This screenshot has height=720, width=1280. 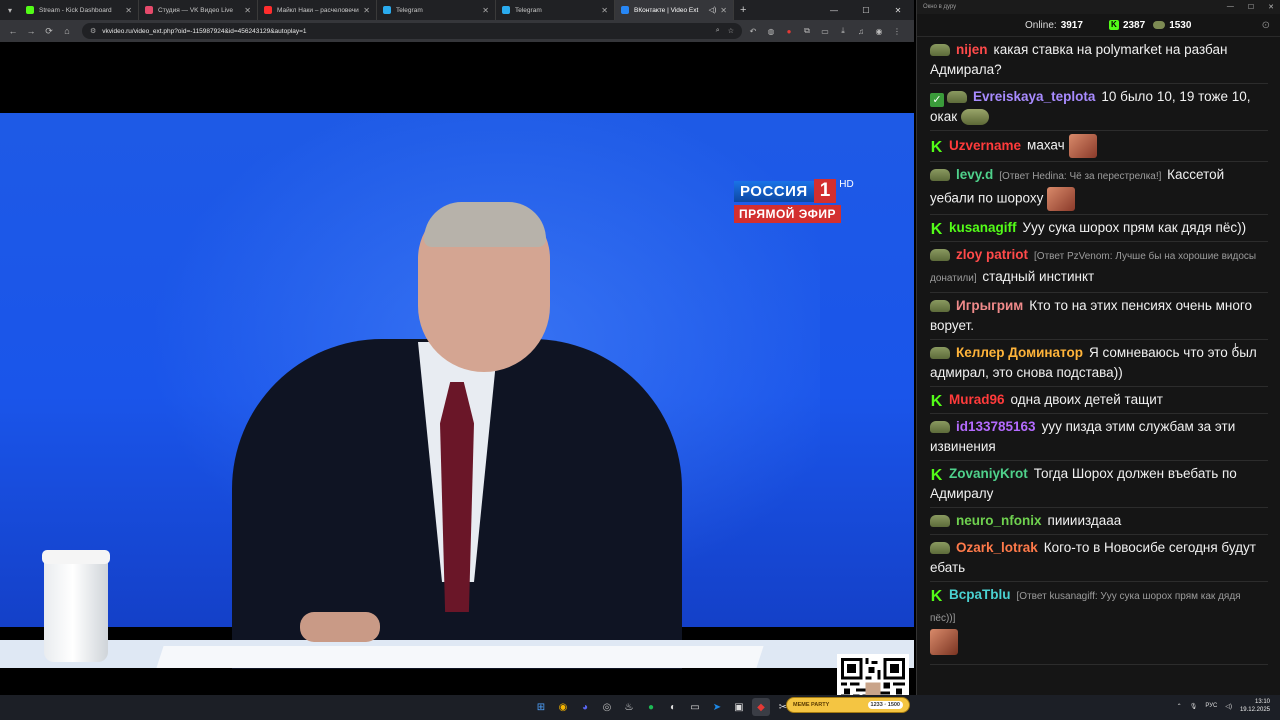 What do you see at coordinates (972, 49) in the screenshot?
I see `chat-username: nijen` at bounding box center [972, 49].